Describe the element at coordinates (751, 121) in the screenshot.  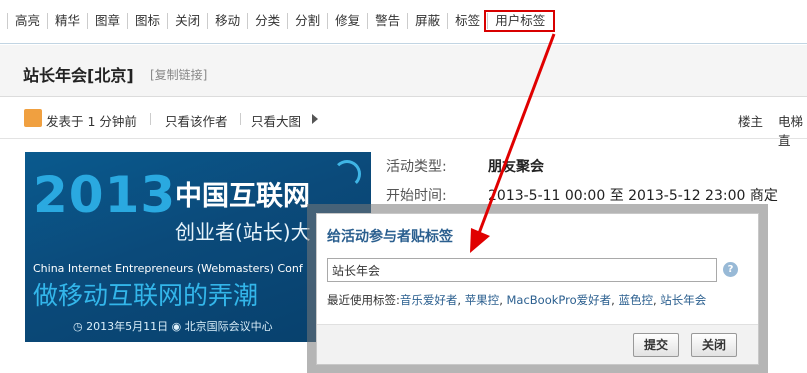
I see `floor-label: 楼主` at that location.